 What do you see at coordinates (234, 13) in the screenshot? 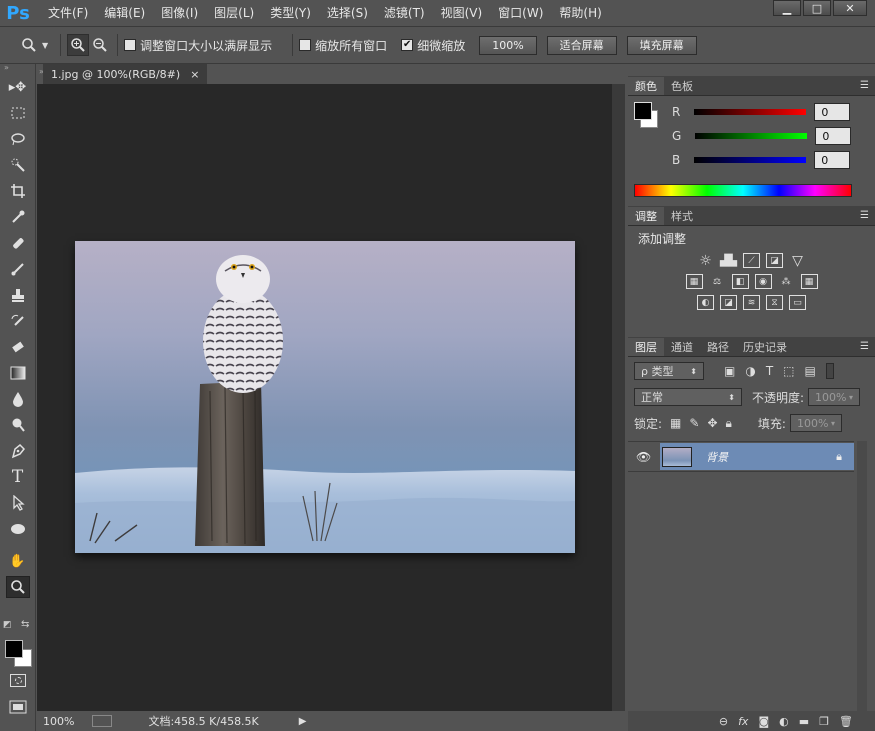
I see `menu-layer: 图层(L)` at bounding box center [234, 13].